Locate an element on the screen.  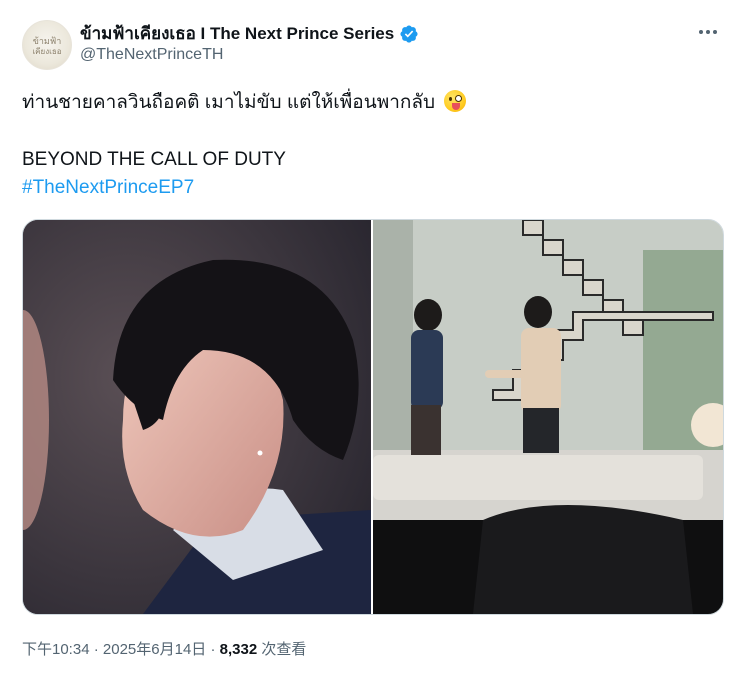
tweet-footer: 下午10:34 · 2025年6月14日 · 8,332 次查看 is located at coordinates (164, 648).